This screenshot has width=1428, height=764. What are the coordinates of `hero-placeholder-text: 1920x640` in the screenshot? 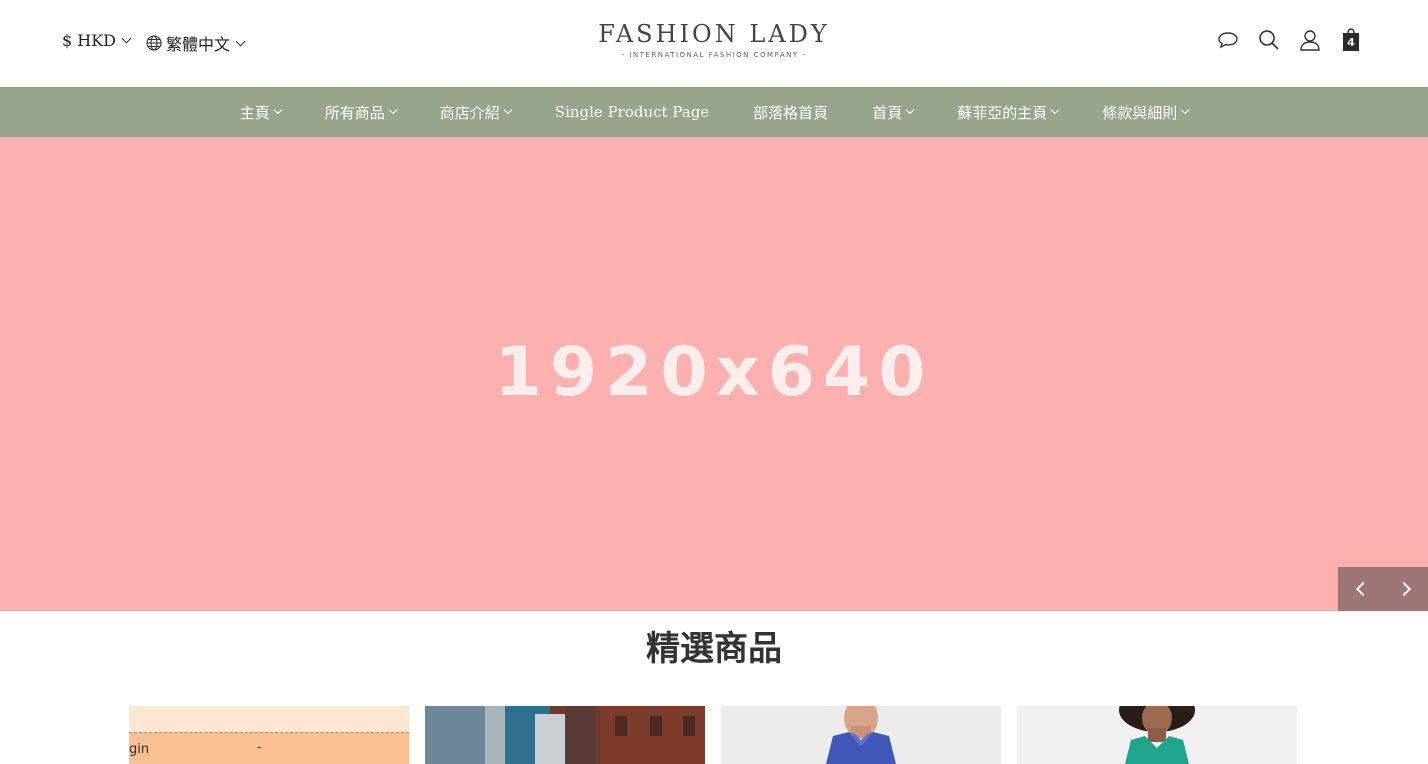 It's located at (714, 372).